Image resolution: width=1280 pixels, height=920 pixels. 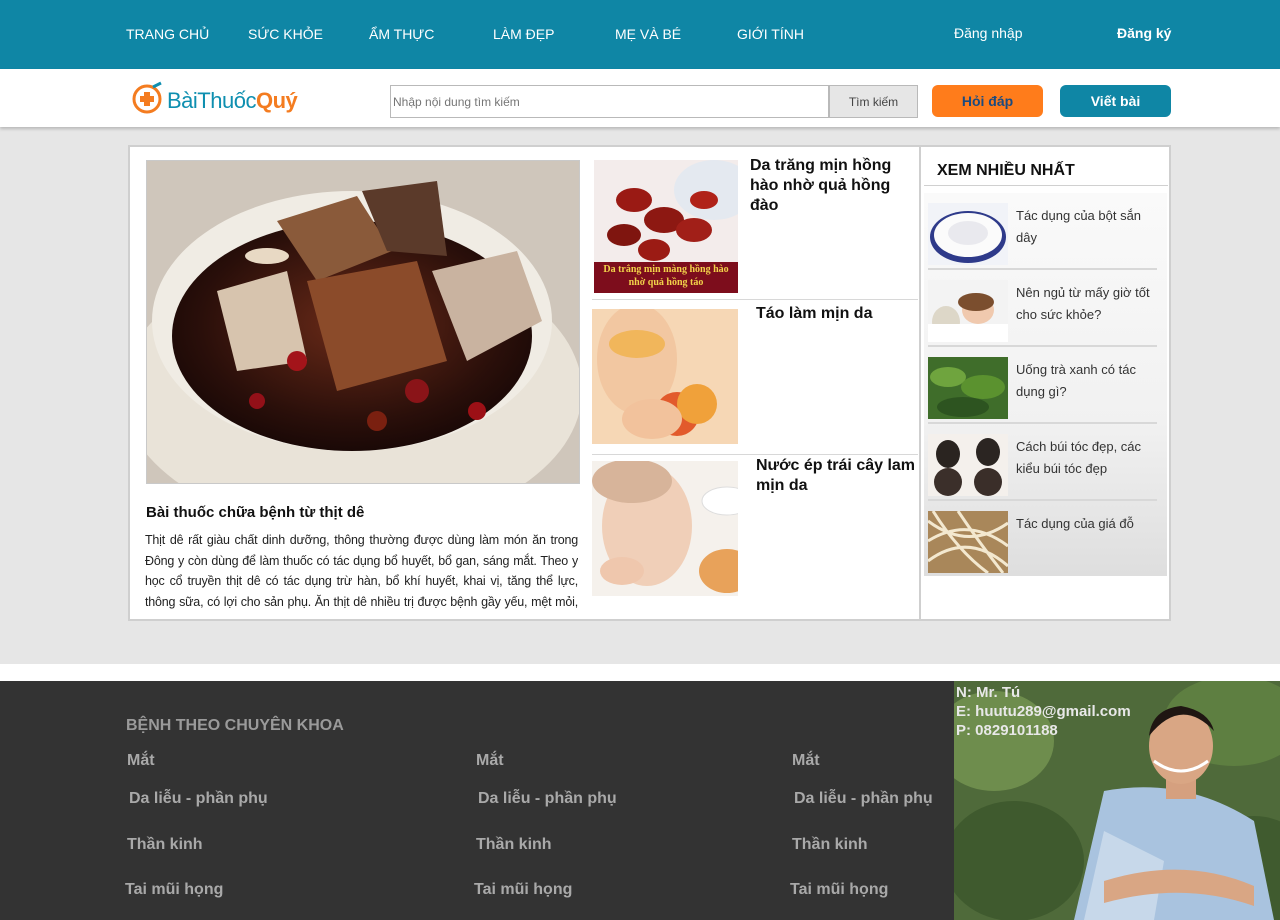 I want to click on contact-email: E: huutu289@gmail.com, so click(x=1043, y=711).